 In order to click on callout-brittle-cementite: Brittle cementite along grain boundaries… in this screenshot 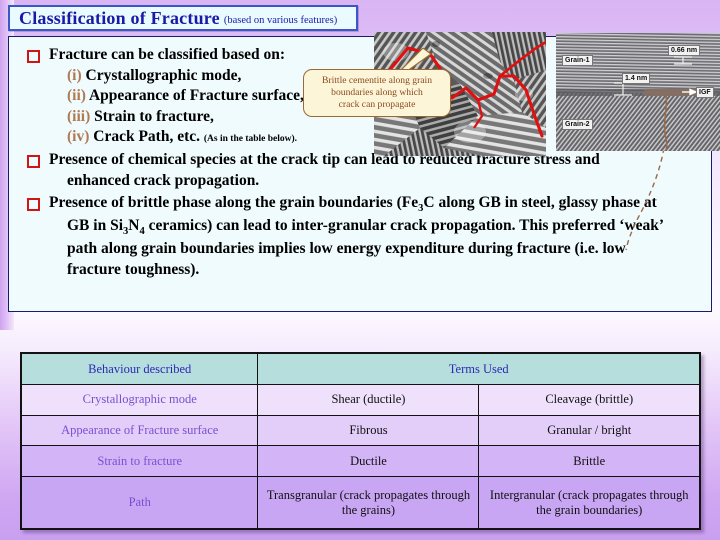, I will do `click(377, 93)`.